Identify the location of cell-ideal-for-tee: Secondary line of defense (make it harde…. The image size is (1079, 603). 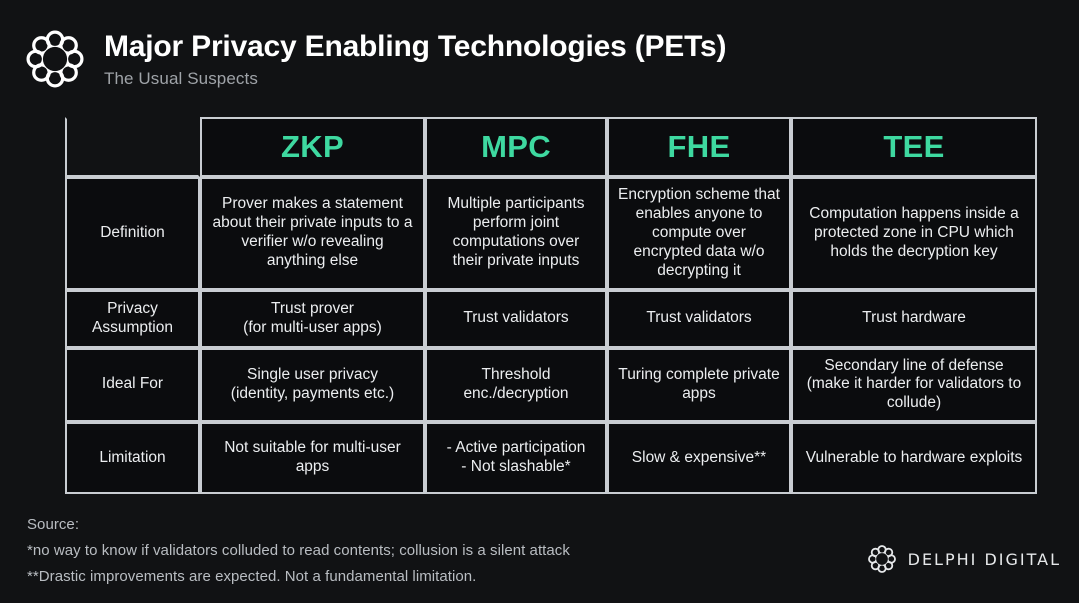
(914, 385).